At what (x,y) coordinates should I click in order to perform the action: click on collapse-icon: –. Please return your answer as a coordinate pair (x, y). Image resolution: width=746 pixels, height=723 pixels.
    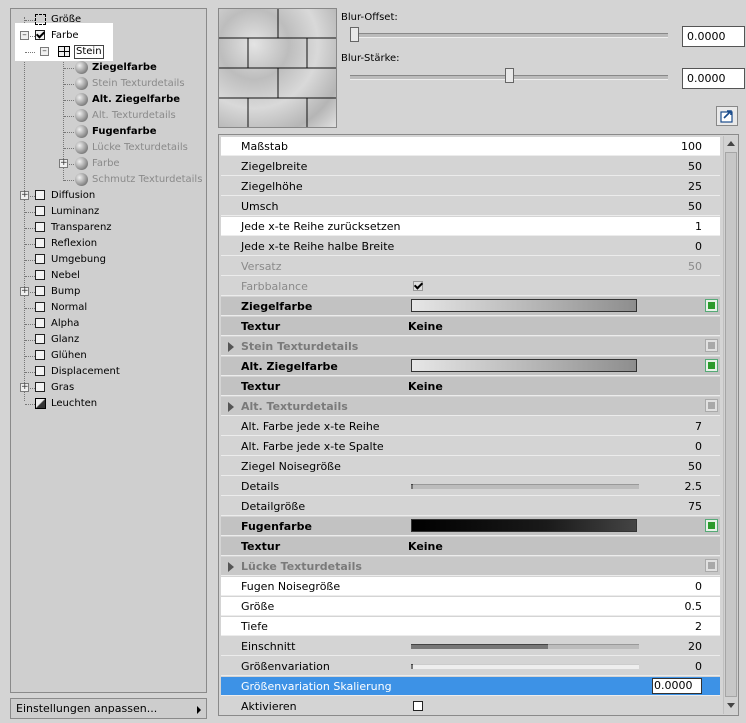
    Looking at the image, I should click on (44, 51).